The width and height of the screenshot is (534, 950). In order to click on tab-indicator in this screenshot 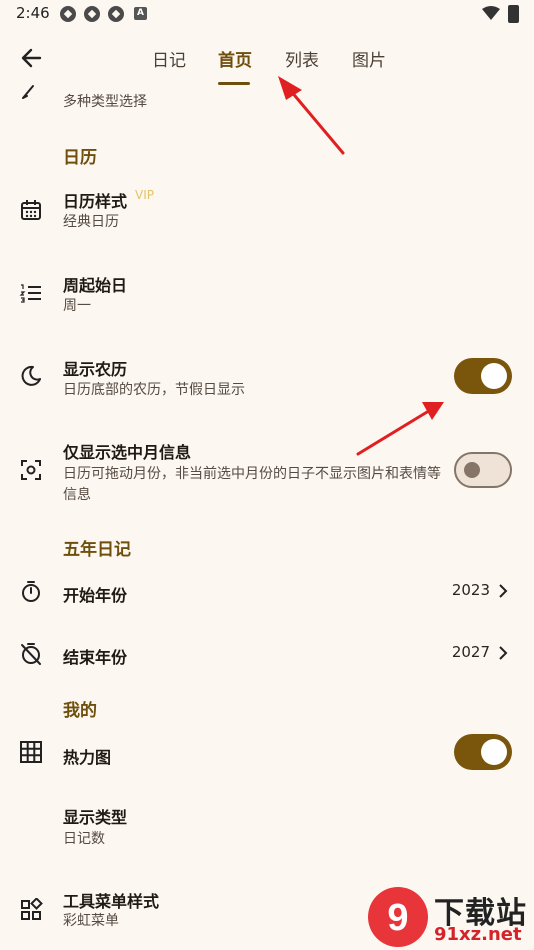, I will do `click(234, 83)`.